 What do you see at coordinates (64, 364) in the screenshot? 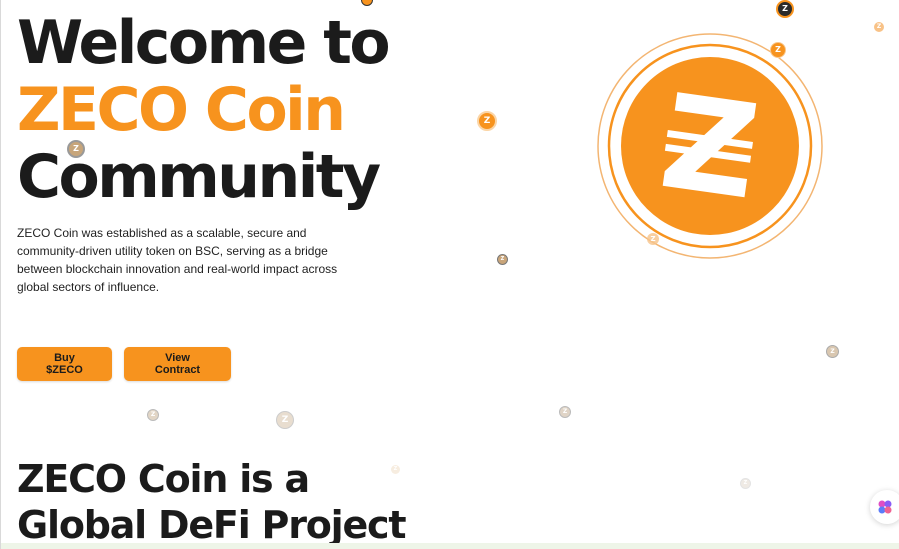
I see `buy-zeco-button: Buy $ZECO` at bounding box center [64, 364].